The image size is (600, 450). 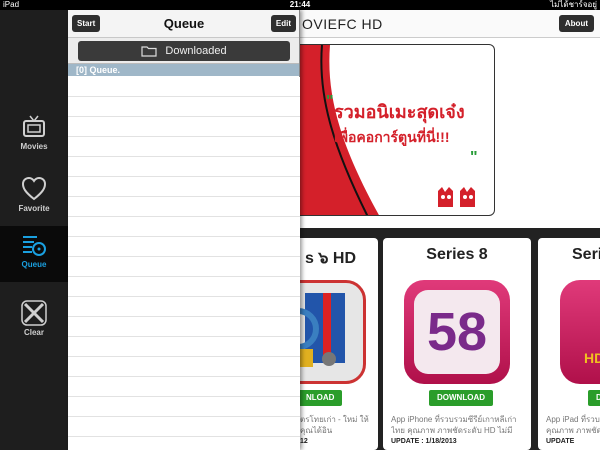 I want to click on card-description: ตรโทยเก่า - ใหม่ ให้คุณได้อิน, so click(x=334, y=425).